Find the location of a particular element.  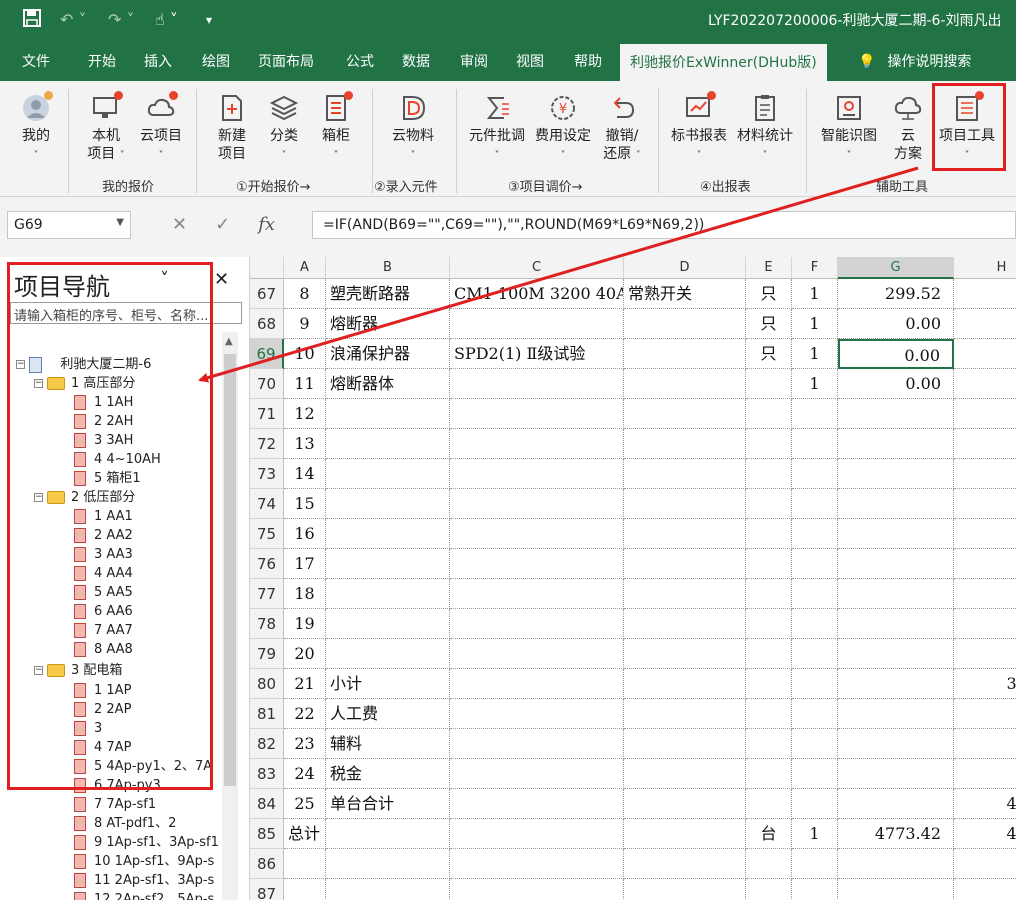

save-icon is located at coordinates (32, 21).